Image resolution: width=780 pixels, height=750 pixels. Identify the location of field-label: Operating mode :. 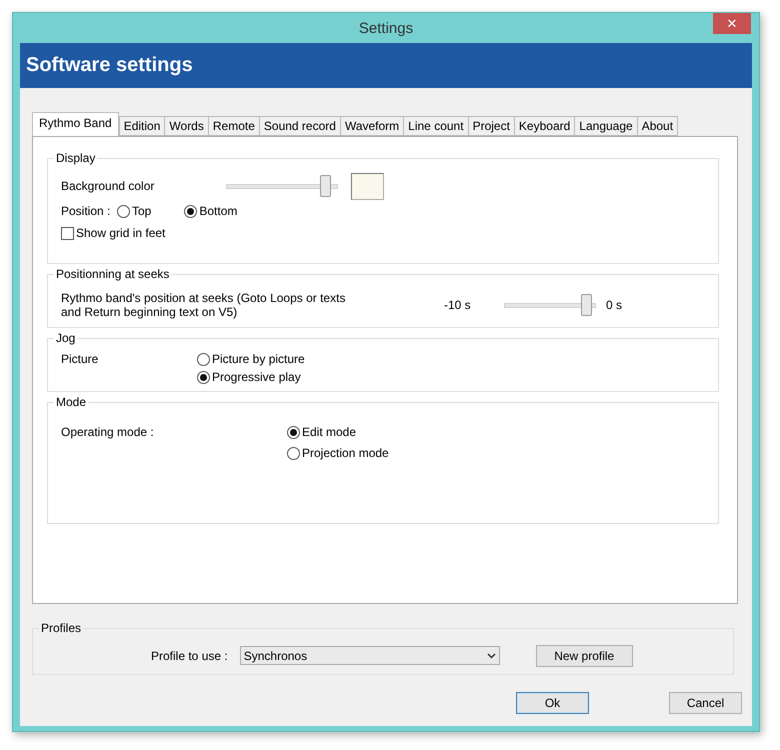
(108, 432).